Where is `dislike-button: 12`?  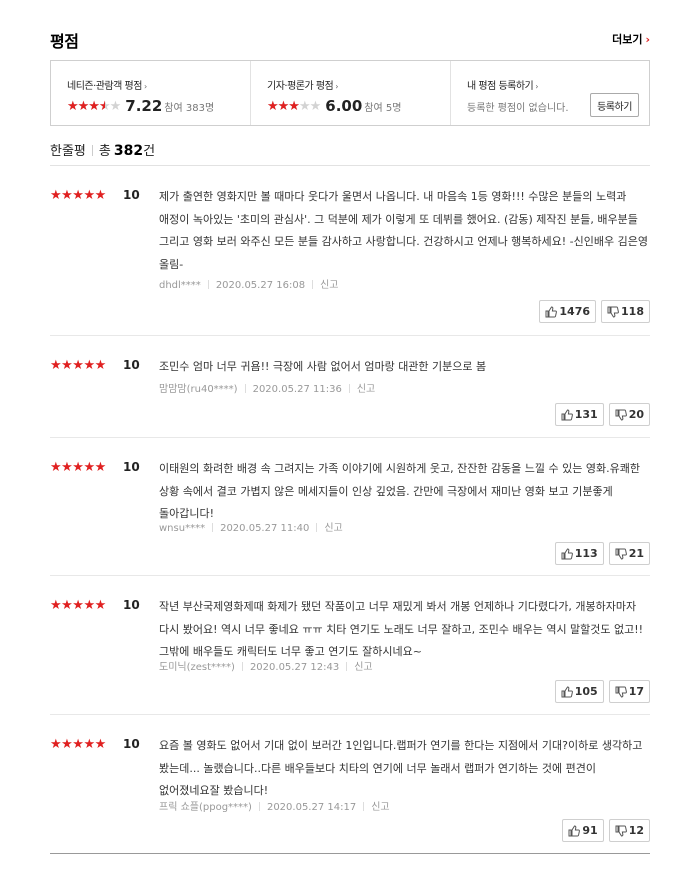 dislike-button: 12 is located at coordinates (629, 830).